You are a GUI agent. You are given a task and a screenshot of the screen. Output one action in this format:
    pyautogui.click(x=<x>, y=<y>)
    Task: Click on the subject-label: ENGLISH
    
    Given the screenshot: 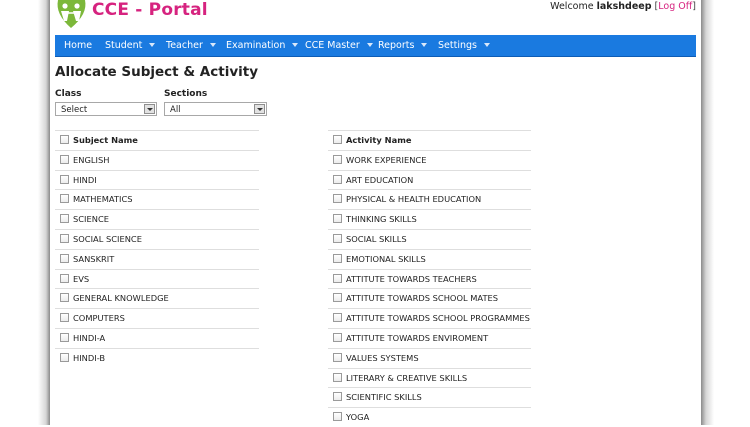 What is the action you would take?
    pyautogui.click(x=91, y=159)
    